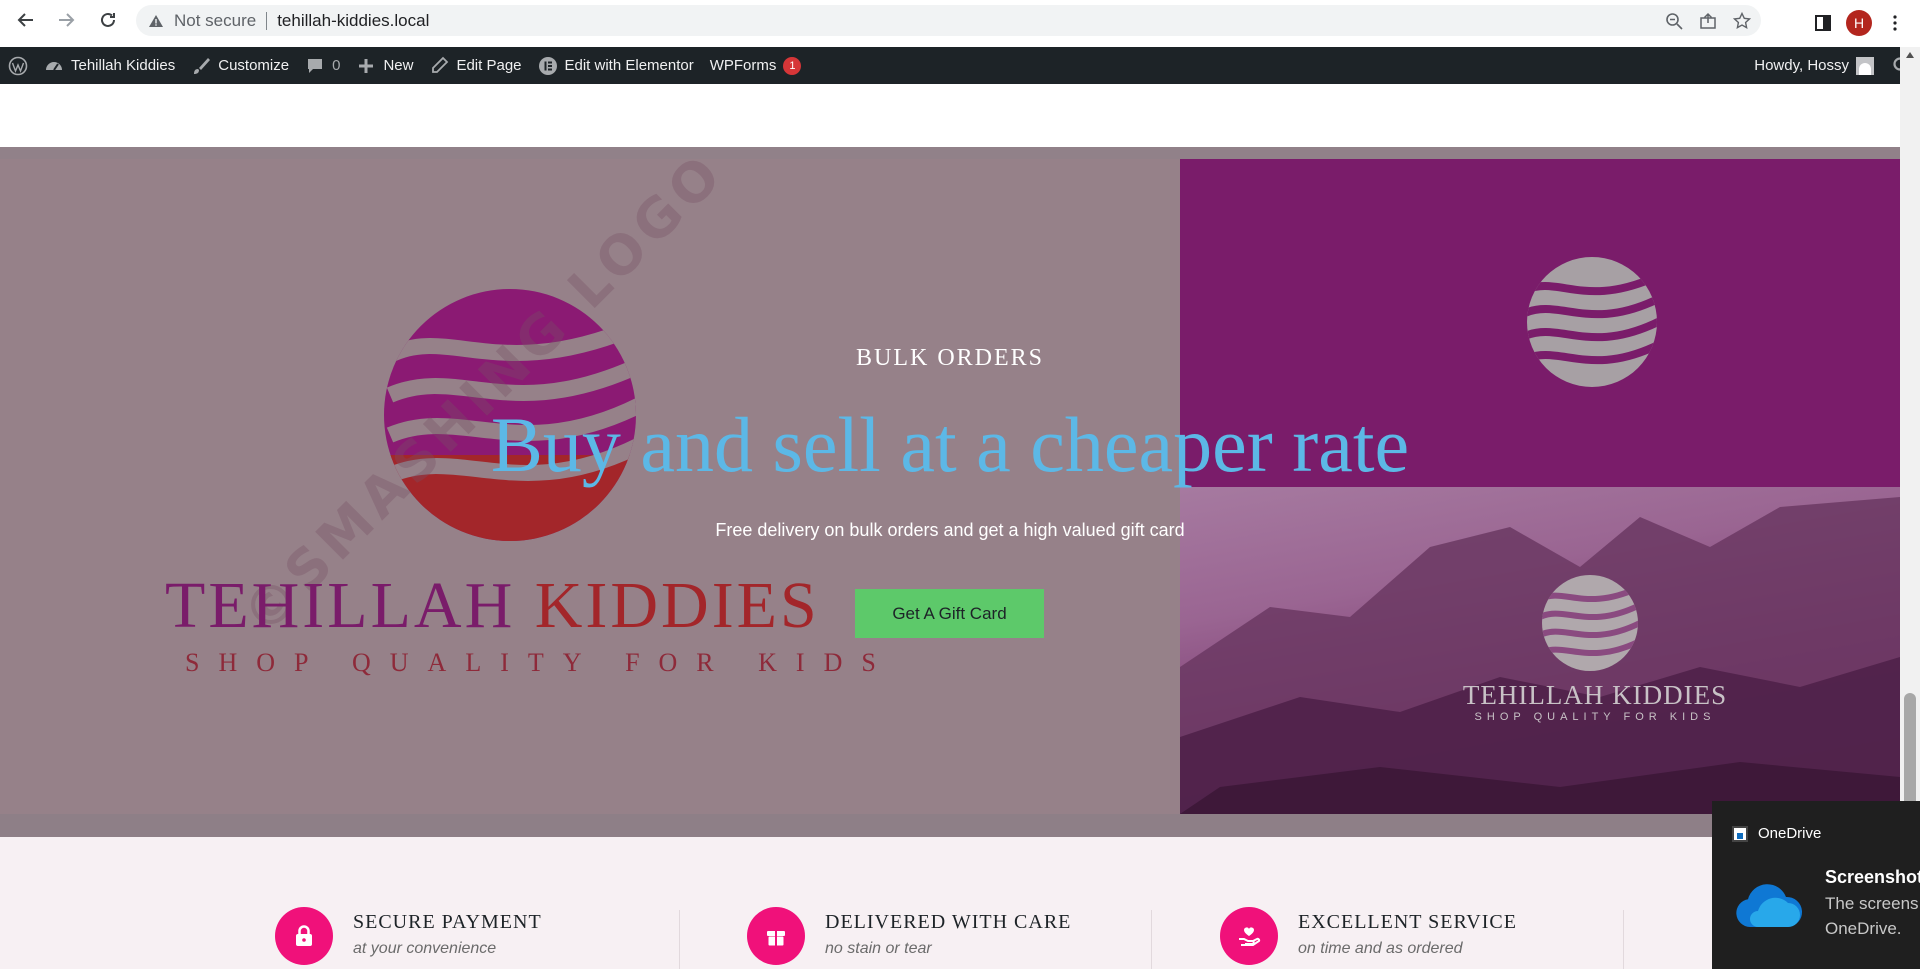 The height and width of the screenshot is (969, 1920). What do you see at coordinates (489, 65) in the screenshot?
I see `edit-page-label: Edit Page` at bounding box center [489, 65].